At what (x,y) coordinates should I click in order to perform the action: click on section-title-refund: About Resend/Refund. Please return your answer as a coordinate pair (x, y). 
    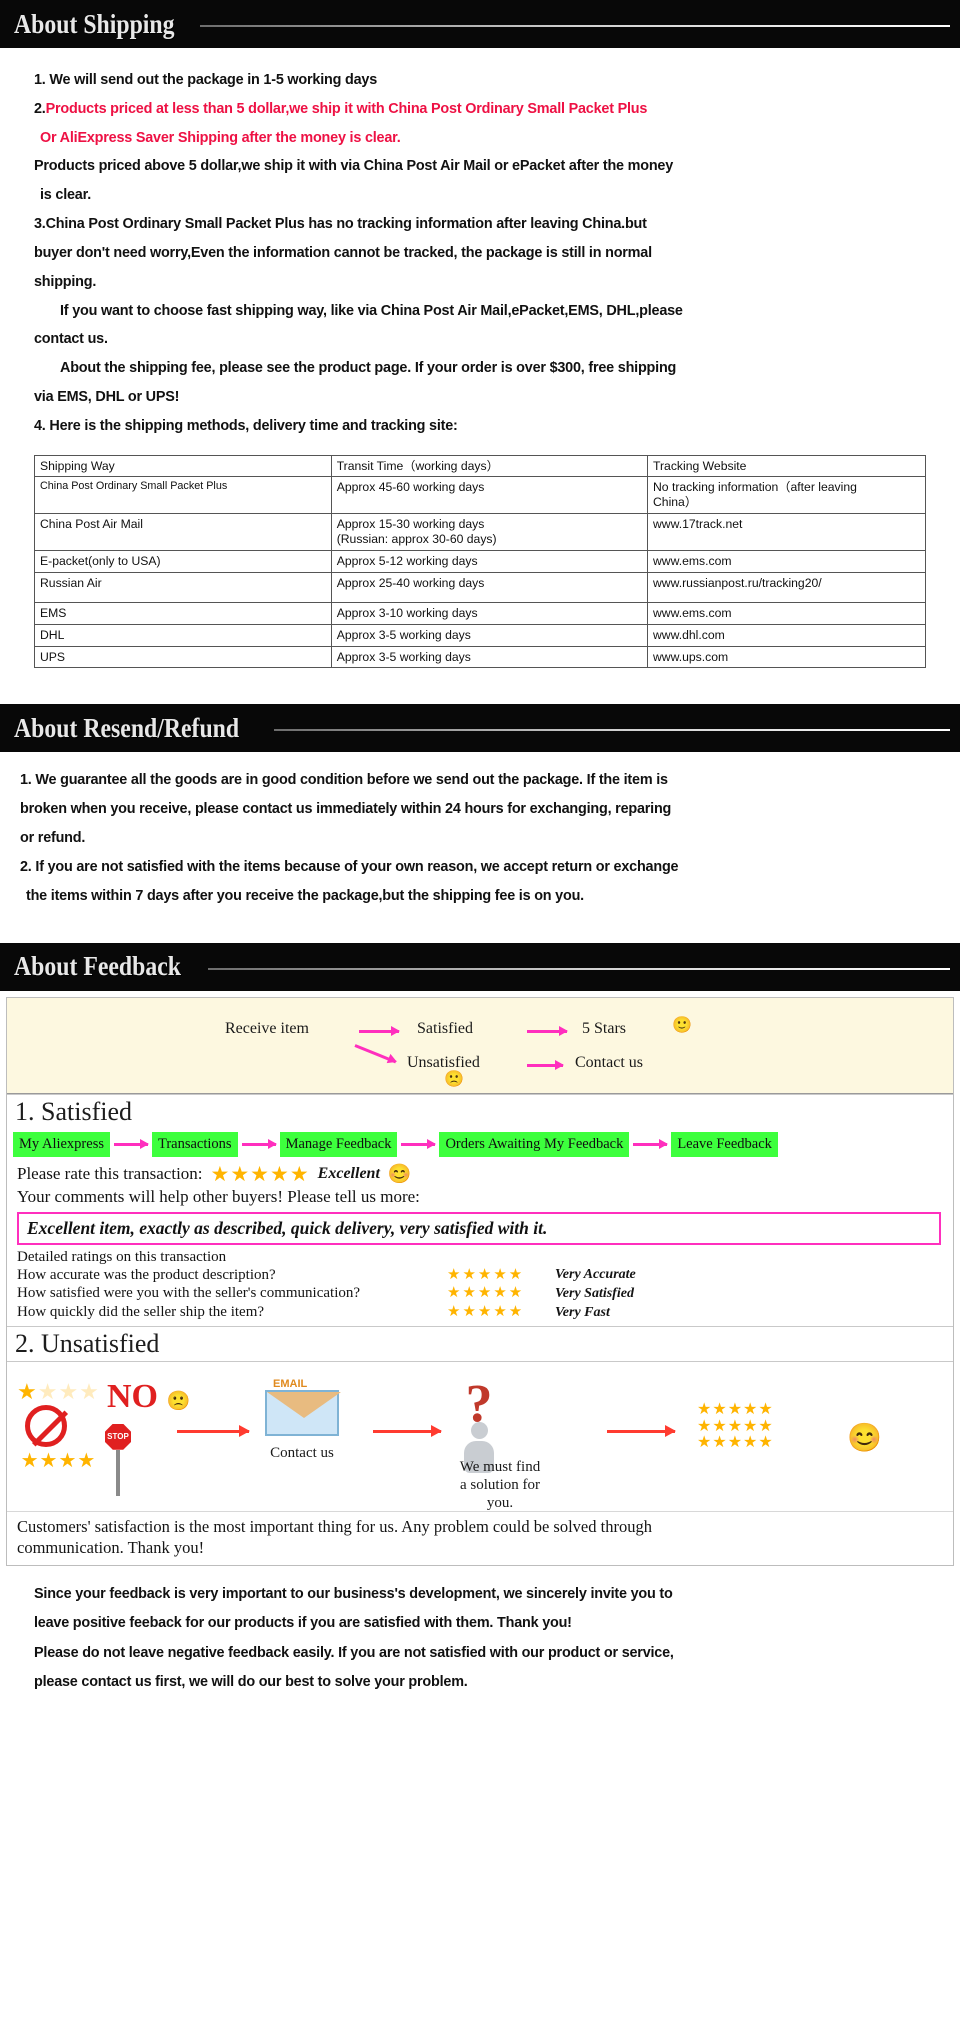
    Looking at the image, I should click on (127, 727).